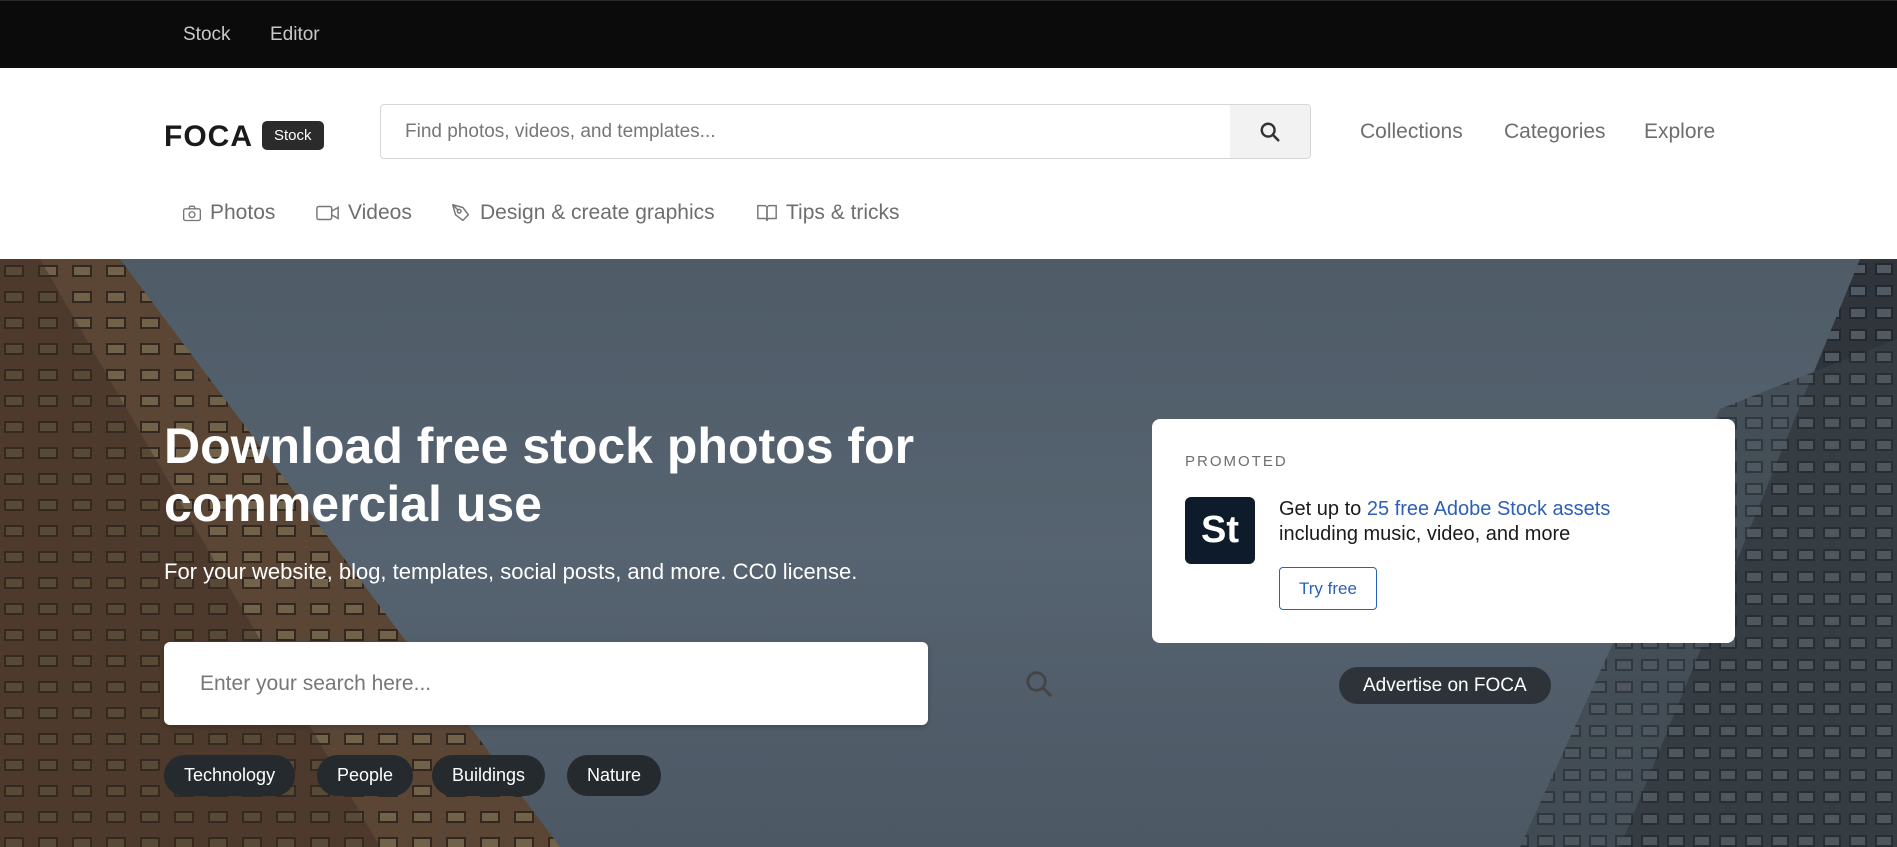 The width and height of the screenshot is (1897, 847). What do you see at coordinates (1425, 534) in the screenshot?
I see `promo-text-suffix: including music, video, and more` at bounding box center [1425, 534].